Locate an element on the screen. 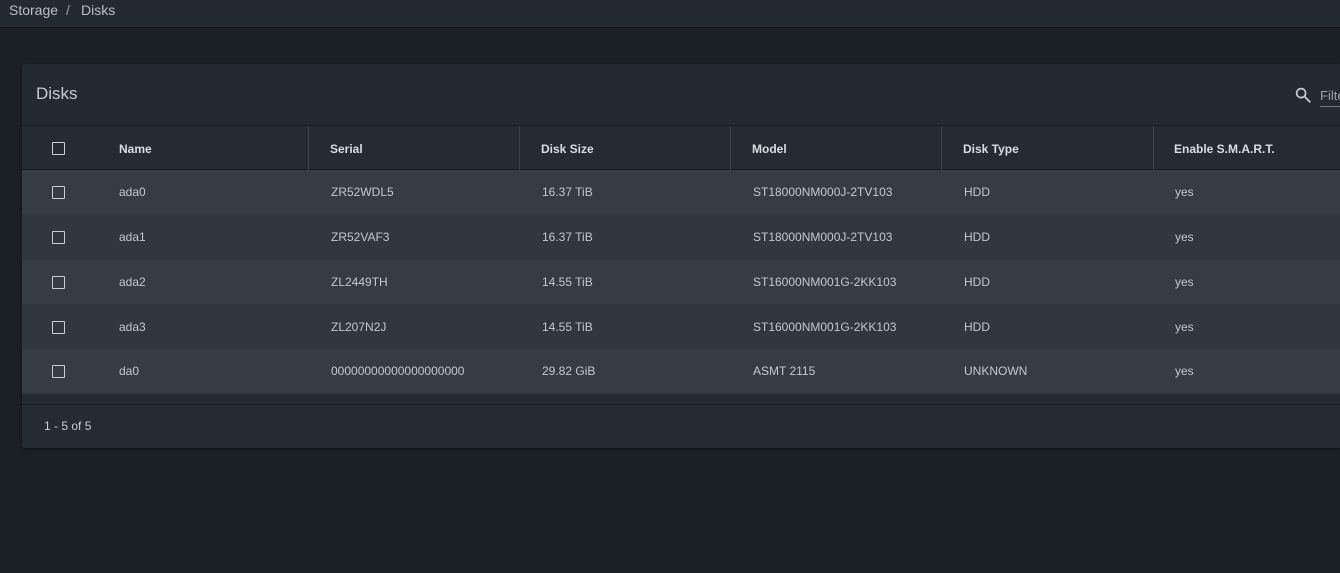 Image resolution: width=1340 pixels, height=573 pixels. column-header-name: Name is located at coordinates (135, 149).